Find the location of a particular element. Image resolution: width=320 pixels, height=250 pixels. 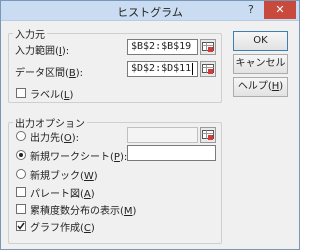

ok-button: OK is located at coordinates (260, 41).